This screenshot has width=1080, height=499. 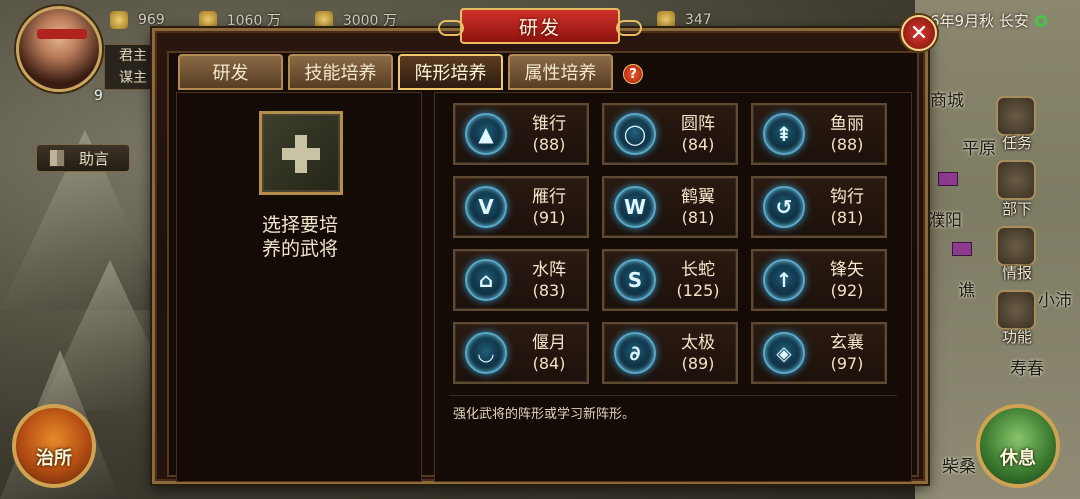 I want to click on formation-emblem-icon: ◯, so click(x=635, y=134).